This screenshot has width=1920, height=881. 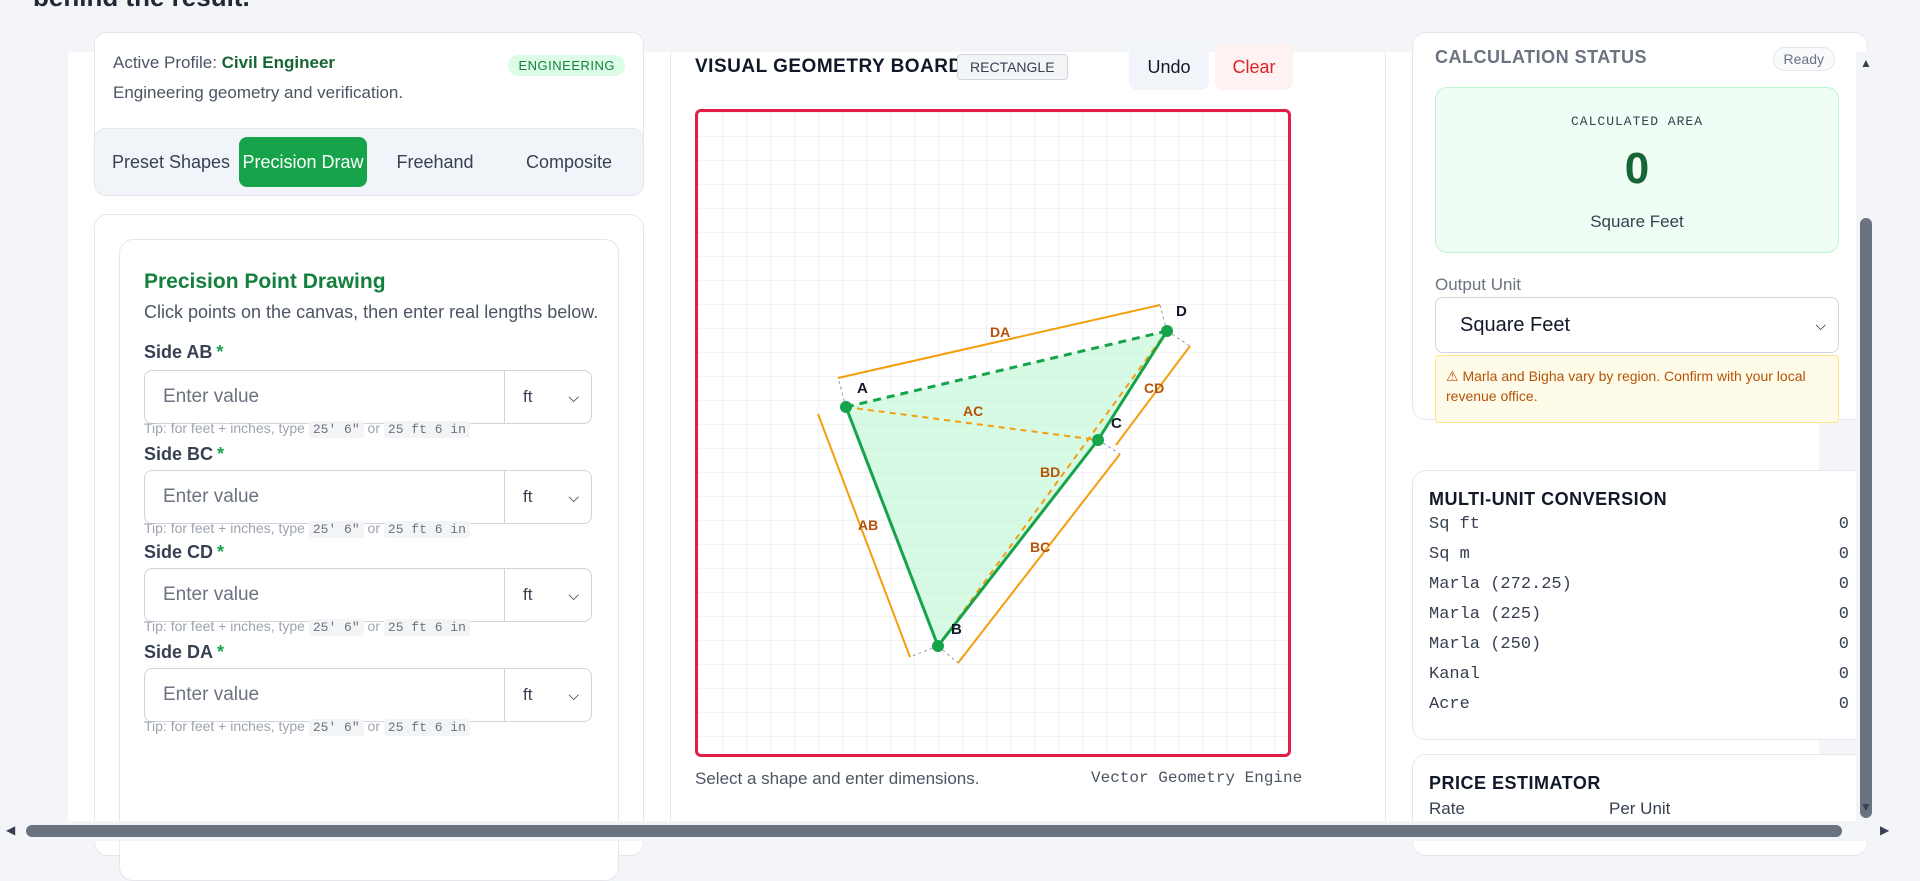 What do you see at coordinates (1012, 67) in the screenshot?
I see `shape-type-chip: RECTANGLE` at bounding box center [1012, 67].